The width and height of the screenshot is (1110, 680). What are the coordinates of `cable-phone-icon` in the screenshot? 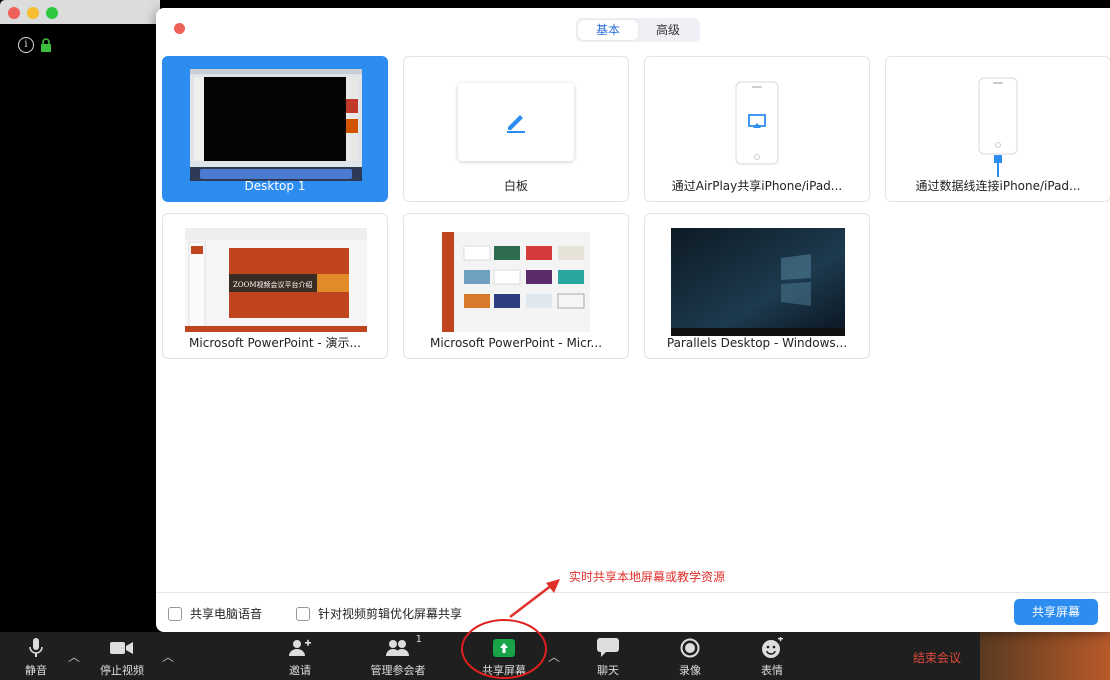 It's located at (998, 127).